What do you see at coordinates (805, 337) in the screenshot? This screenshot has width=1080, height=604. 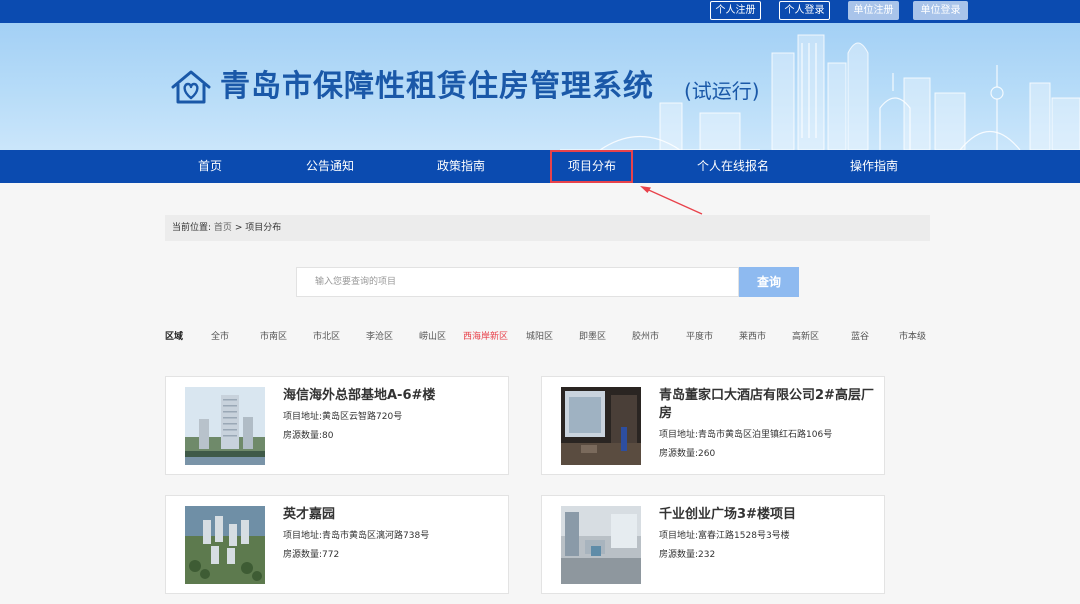 I see `district-high-tech-zone: 高新区` at bounding box center [805, 337].